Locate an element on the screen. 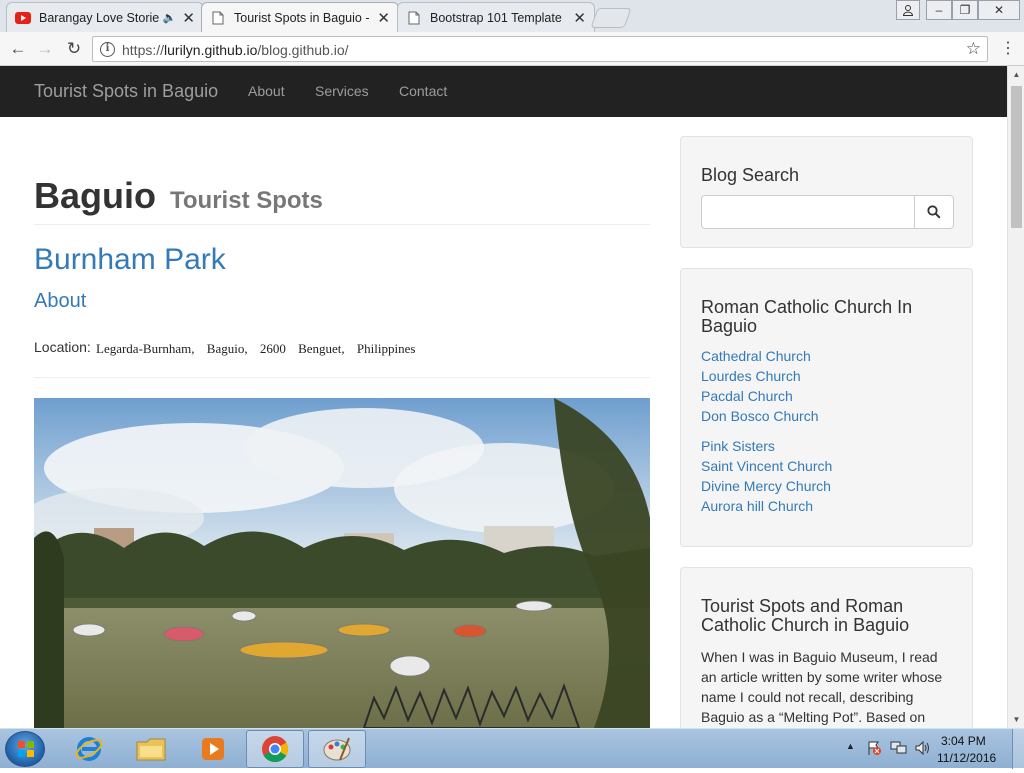 The height and width of the screenshot is (773, 1024). blog-search-panel: Blog Search is located at coordinates (826, 192).